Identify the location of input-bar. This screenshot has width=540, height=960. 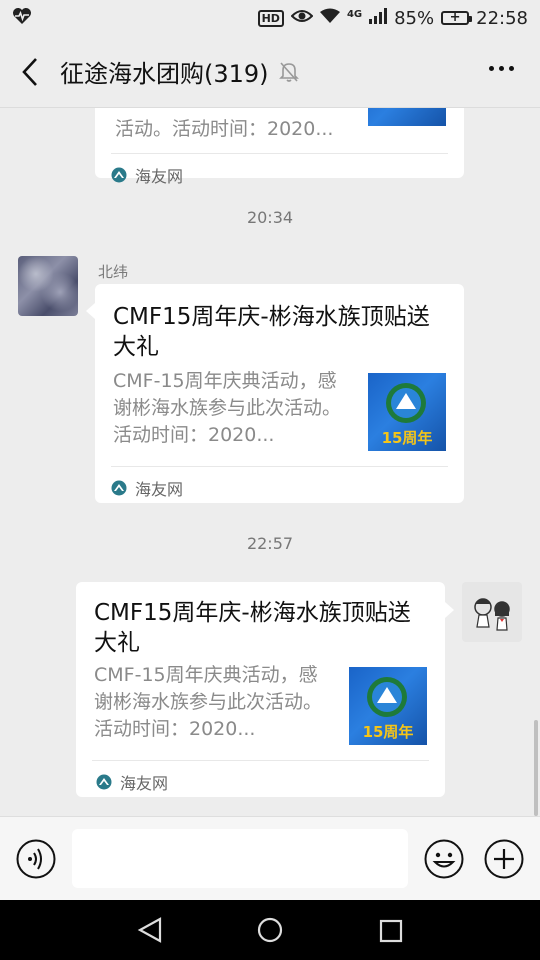
(270, 858).